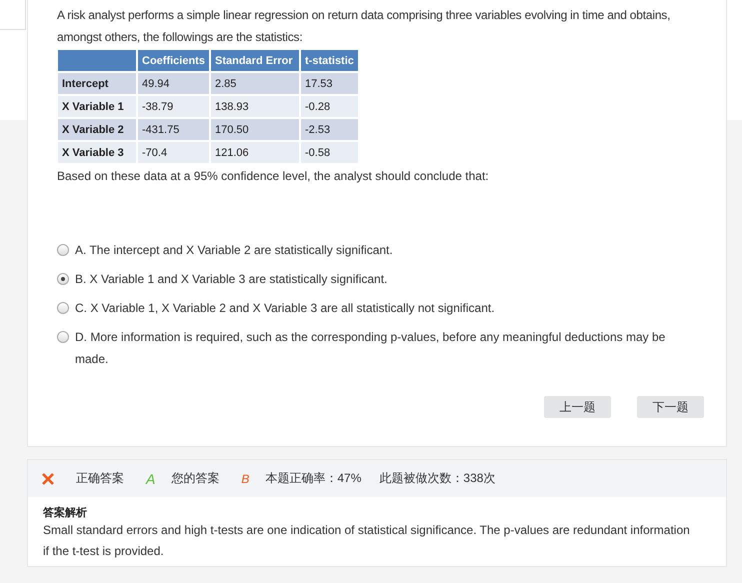 The height and width of the screenshot is (583, 742). What do you see at coordinates (577, 407) in the screenshot?
I see `nav-button: 上一题` at bounding box center [577, 407].